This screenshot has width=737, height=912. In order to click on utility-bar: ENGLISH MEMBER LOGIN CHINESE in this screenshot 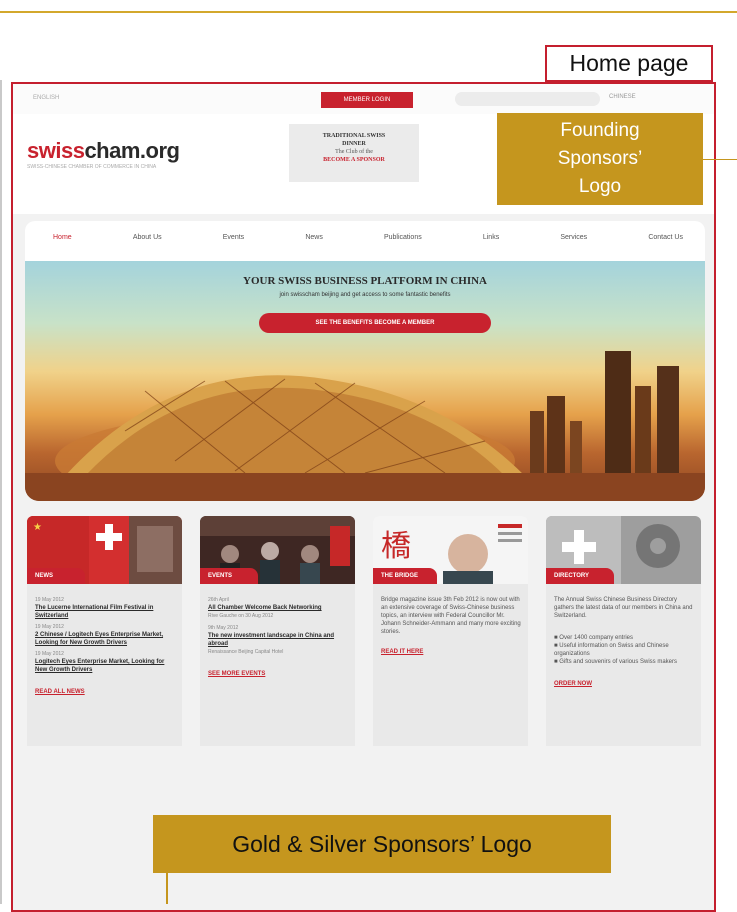, I will do `click(363, 99)`.